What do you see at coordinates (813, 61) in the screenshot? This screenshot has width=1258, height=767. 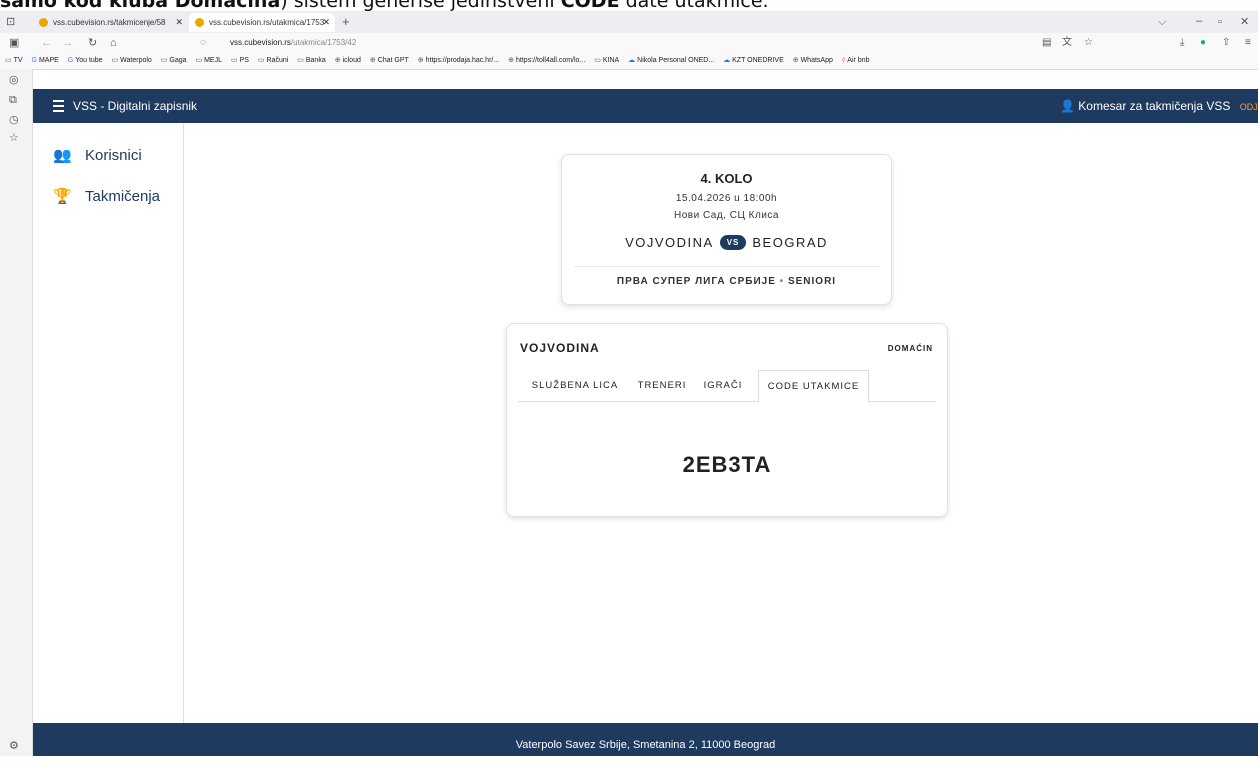 I see `bookmark-item: ⊕ WhatsApp` at bounding box center [813, 61].